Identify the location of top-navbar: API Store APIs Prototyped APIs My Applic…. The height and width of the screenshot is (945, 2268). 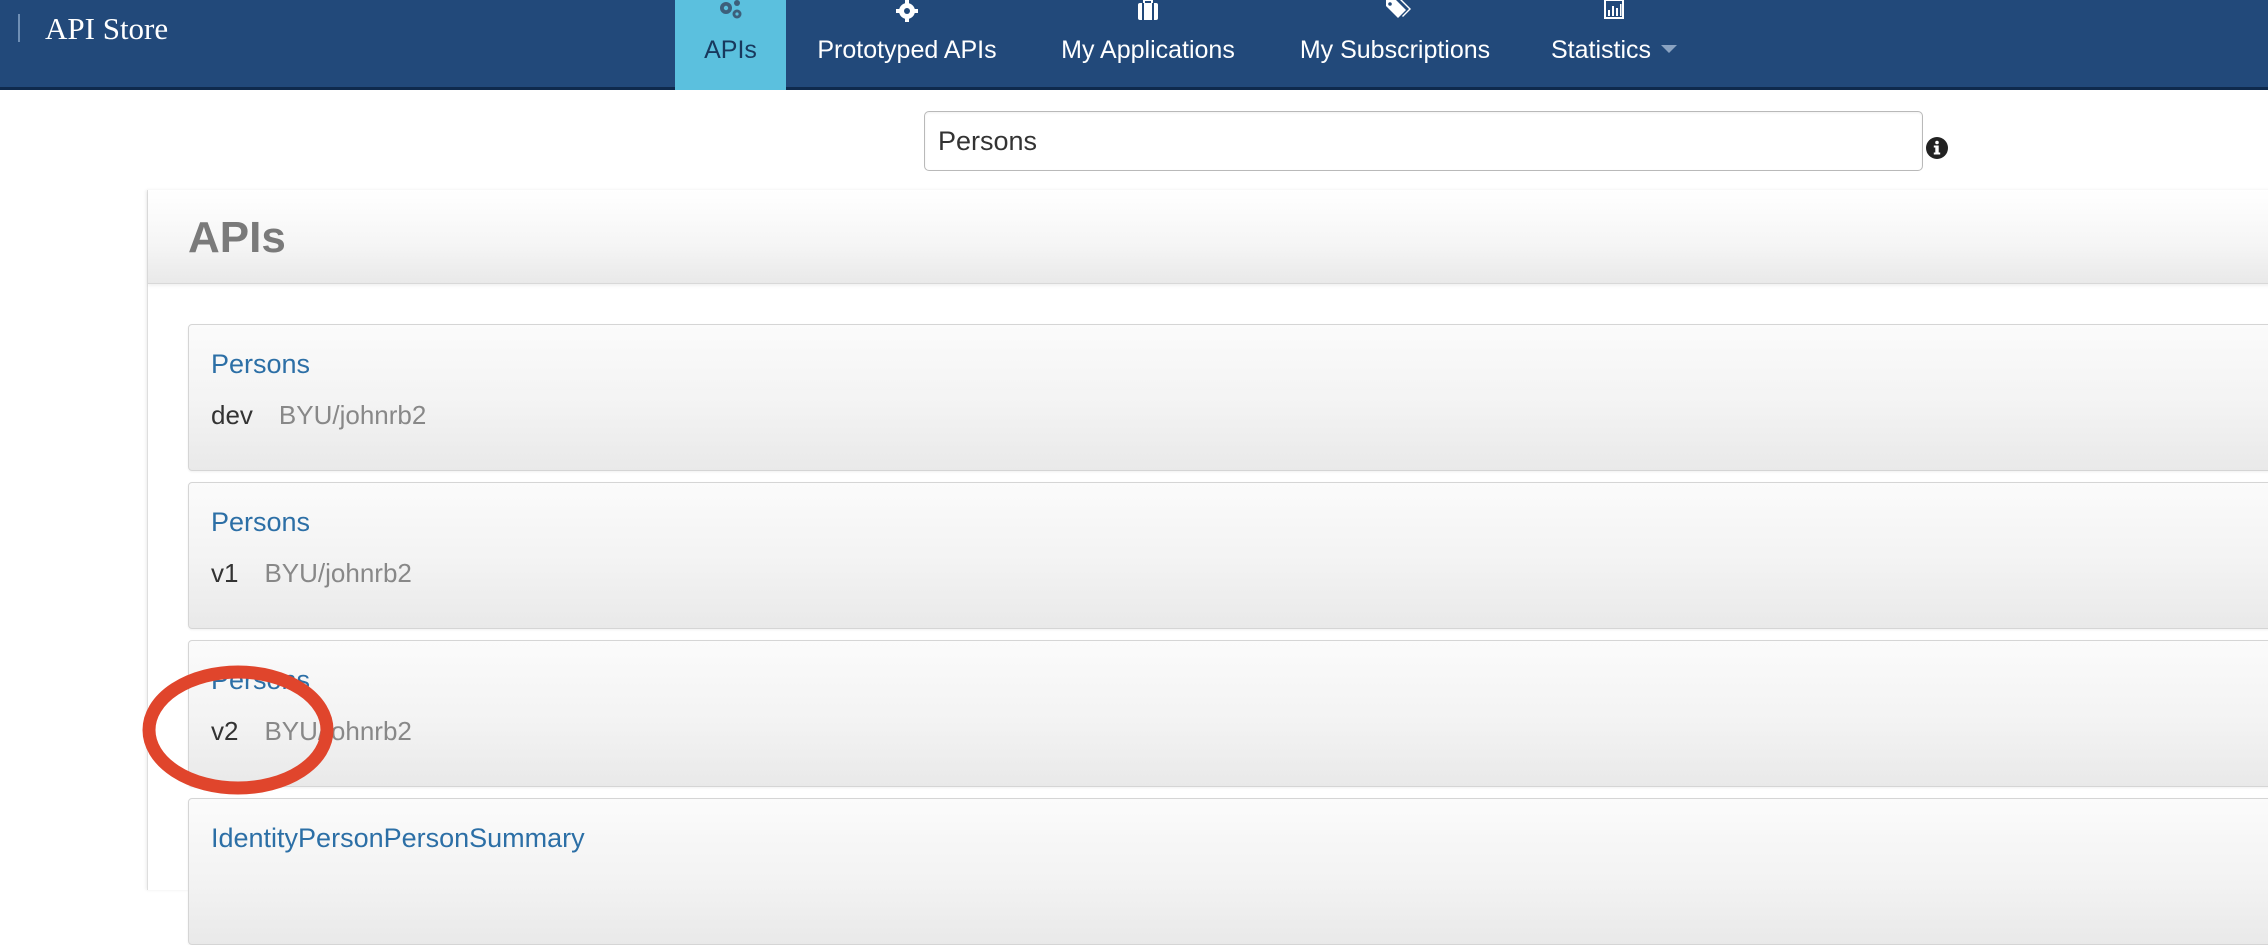
(1134, 45).